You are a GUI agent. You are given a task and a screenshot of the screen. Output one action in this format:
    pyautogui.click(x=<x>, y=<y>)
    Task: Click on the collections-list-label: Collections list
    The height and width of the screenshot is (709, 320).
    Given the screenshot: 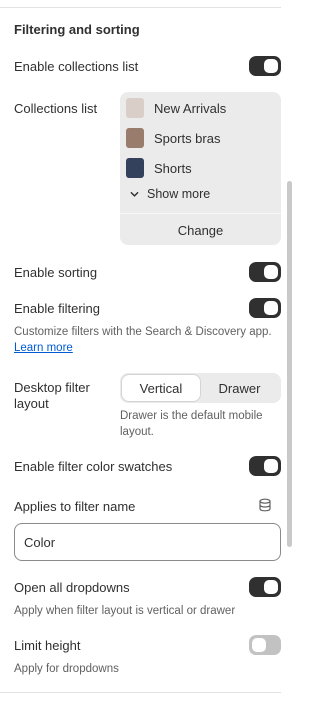 What is the action you would take?
    pyautogui.click(x=56, y=108)
    